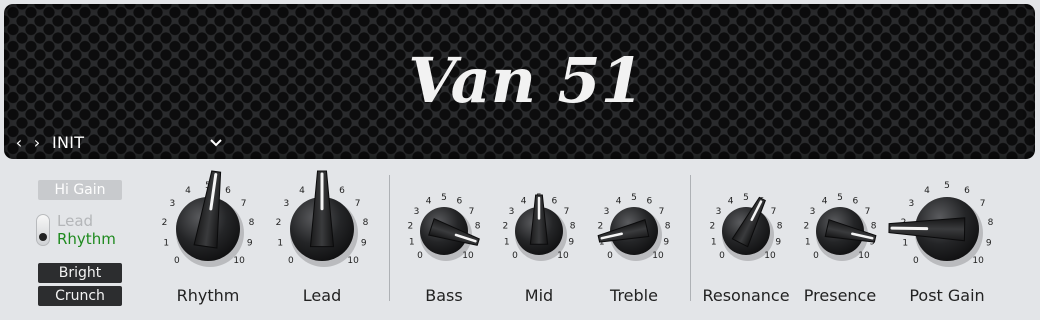  What do you see at coordinates (634, 295) in the screenshot?
I see `knob-label-treble: Treble` at bounding box center [634, 295].